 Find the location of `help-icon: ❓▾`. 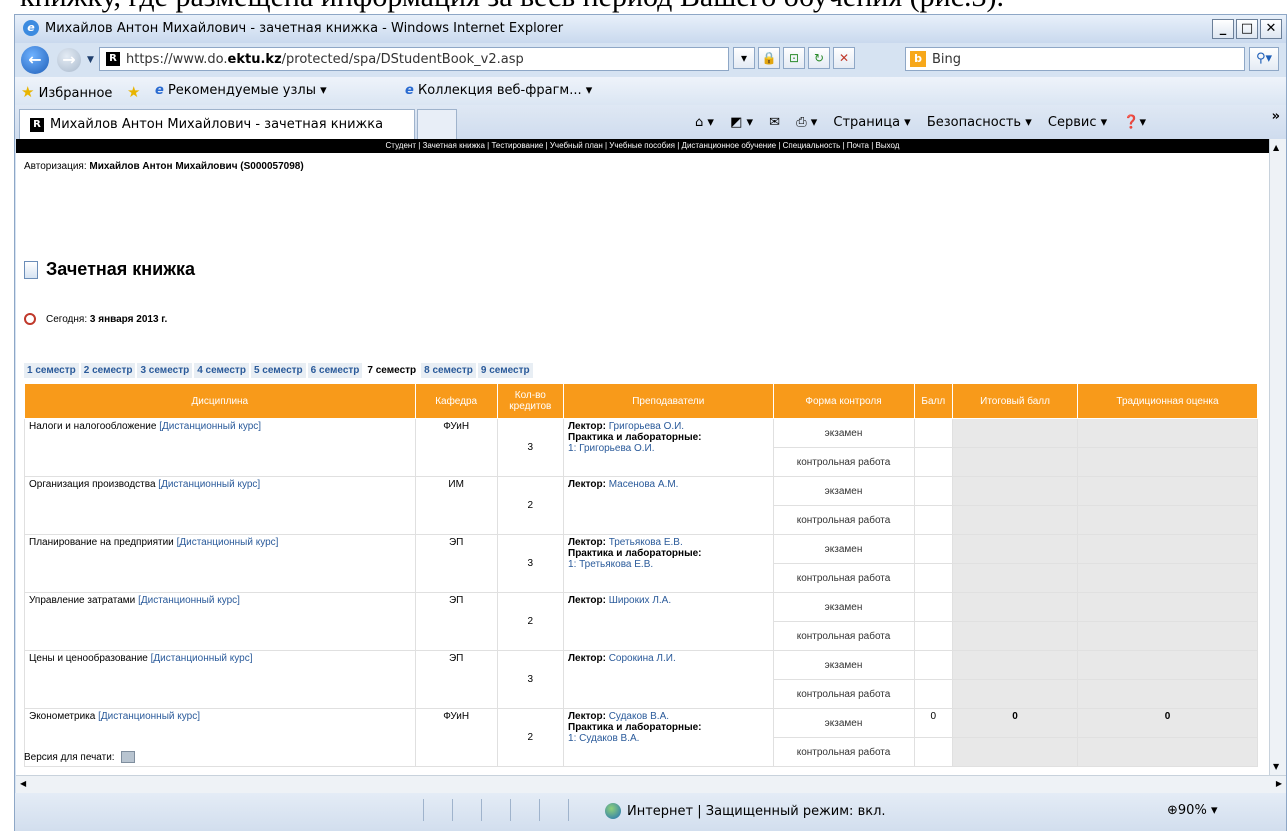

help-icon: ❓▾ is located at coordinates (1134, 122).